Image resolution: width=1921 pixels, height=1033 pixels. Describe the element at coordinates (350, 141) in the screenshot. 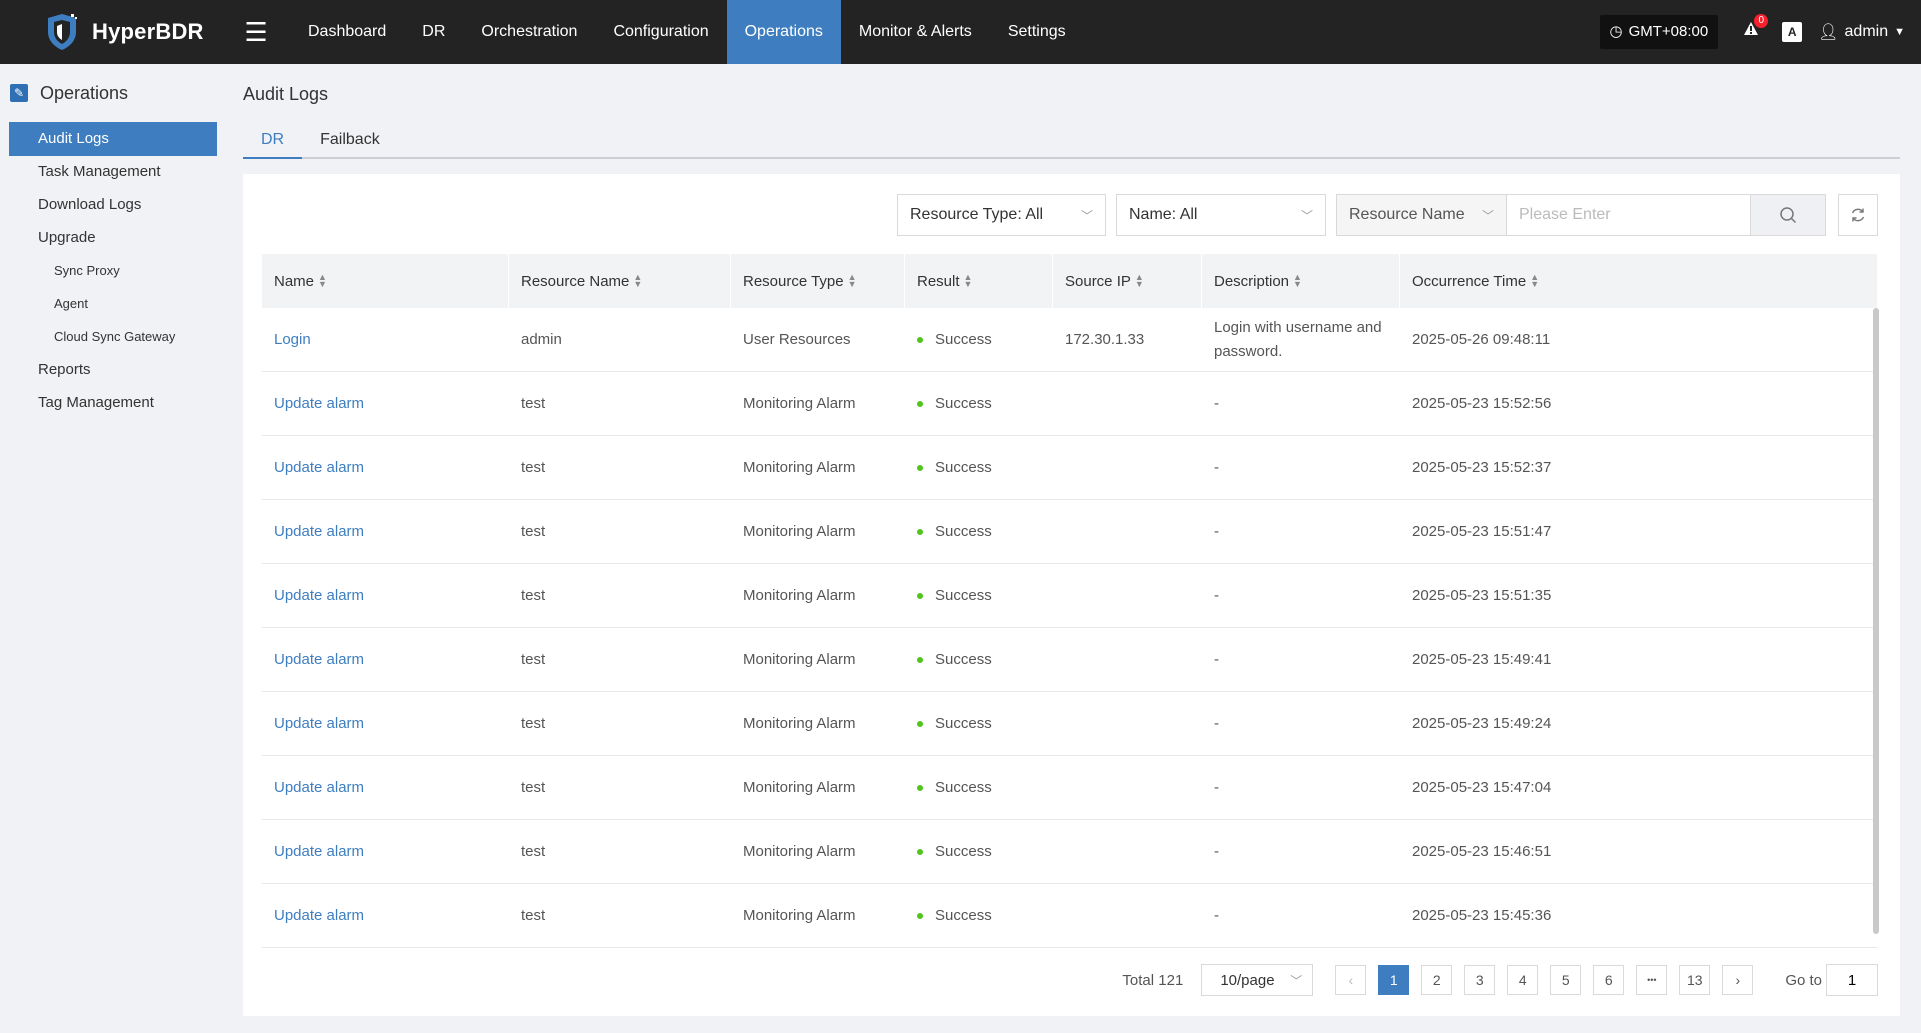

I see `tab-failback: Failback` at that location.